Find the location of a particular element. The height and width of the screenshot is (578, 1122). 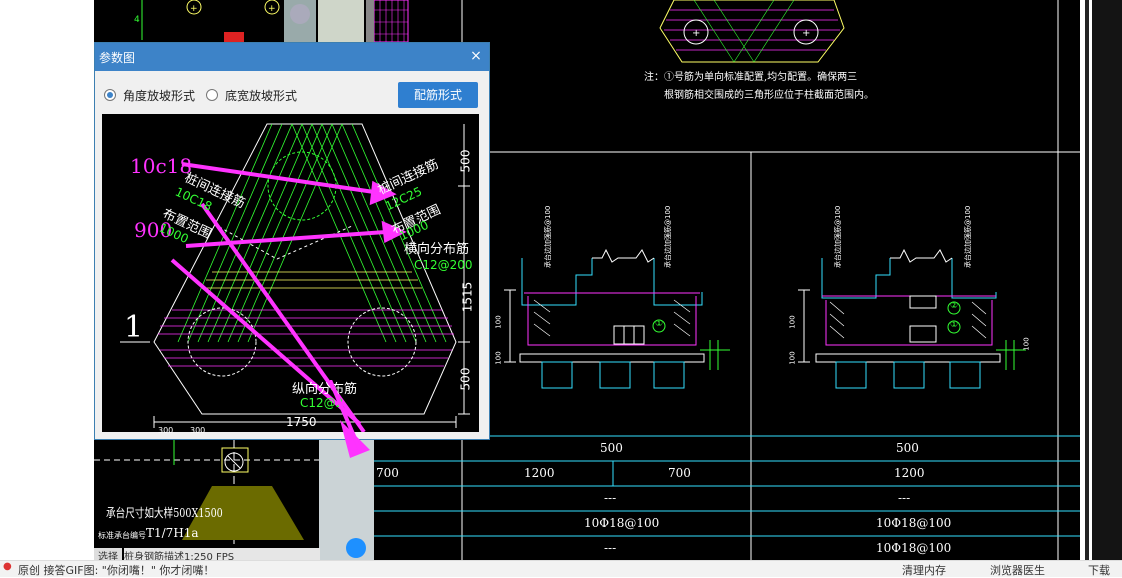

scrollbar-area is located at coordinates (1101, 280).